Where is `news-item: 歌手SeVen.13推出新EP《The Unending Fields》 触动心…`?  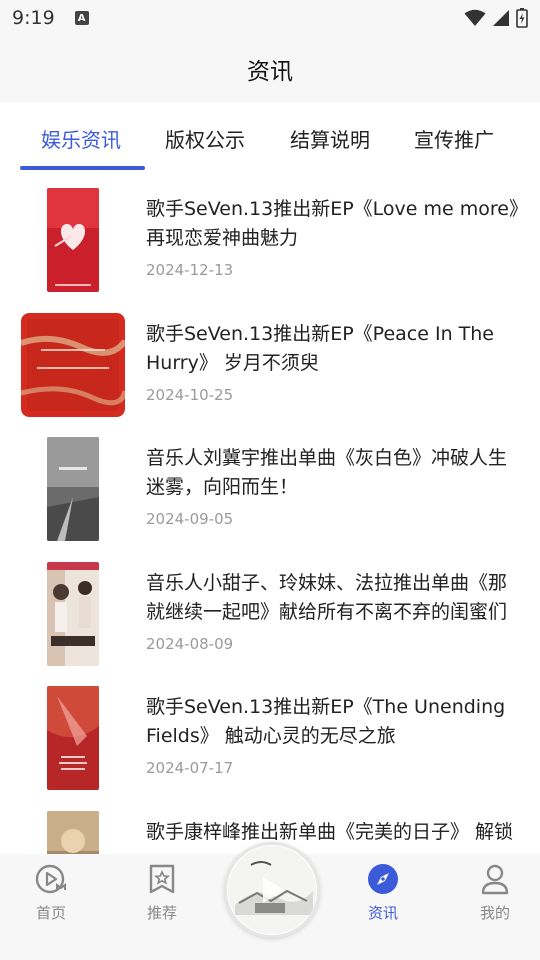 news-item: 歌手SeVen.13推出新EP《The Unending Fields》 触动心… is located at coordinates (270, 738).